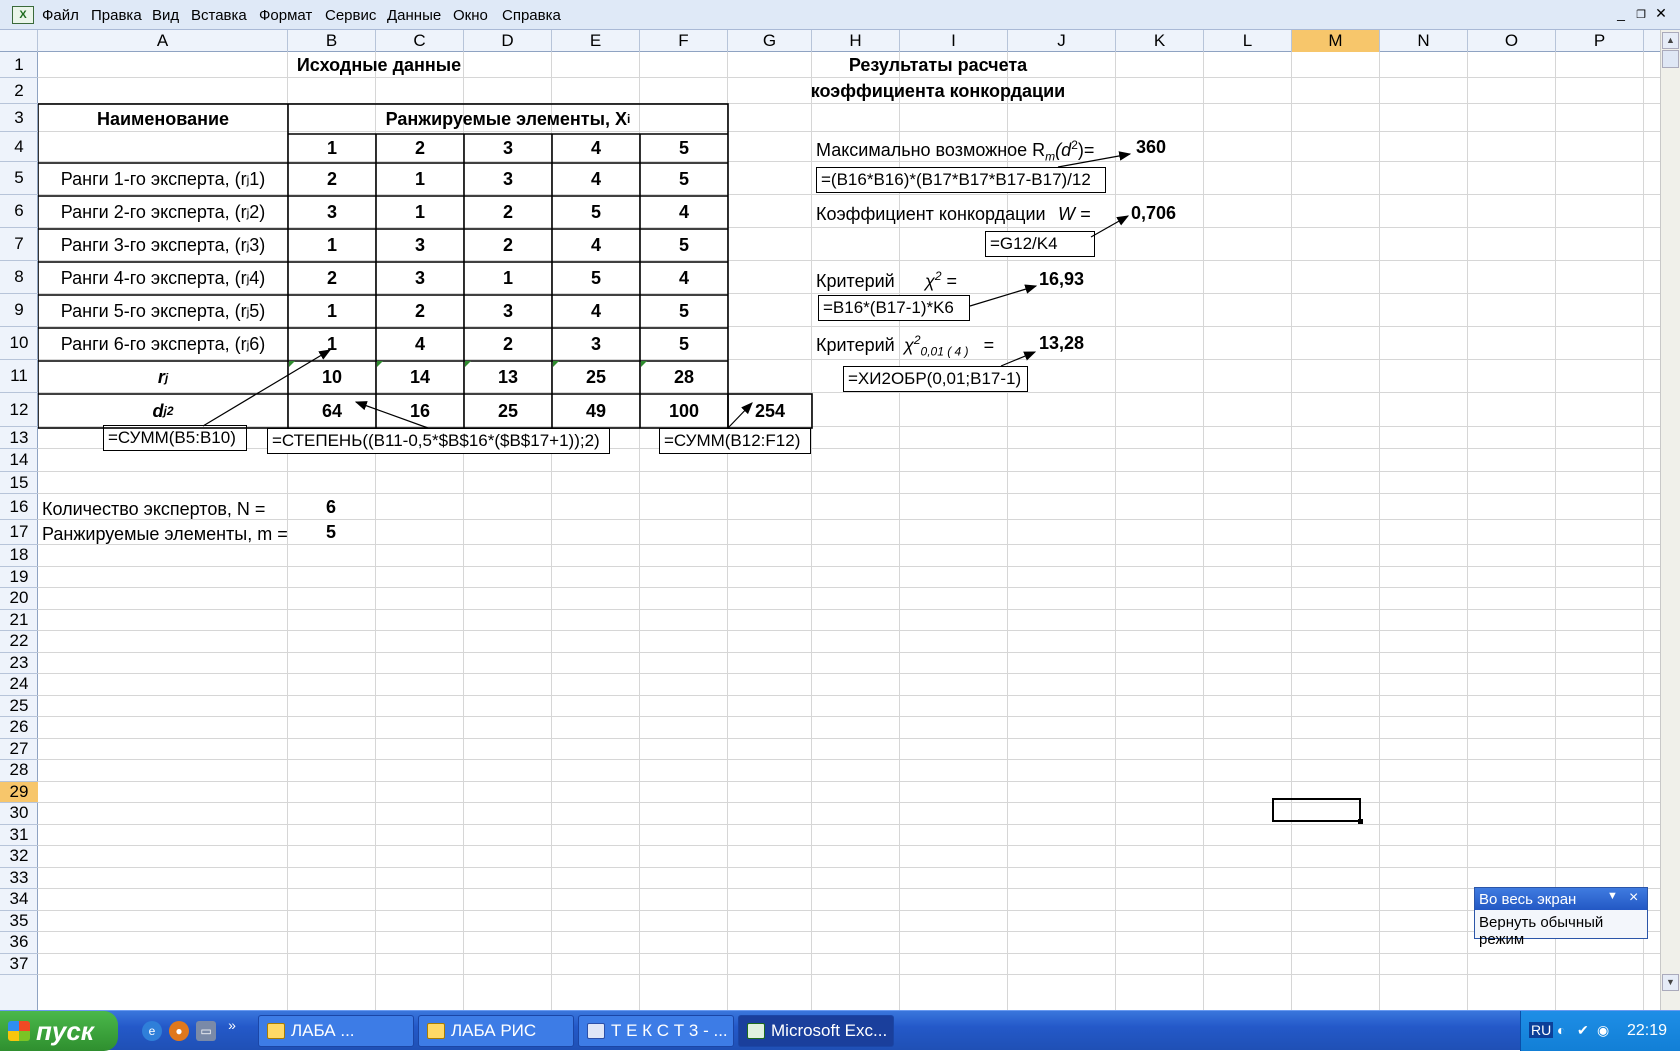 The height and width of the screenshot is (1051, 1680). What do you see at coordinates (1248, 41) in the screenshot?
I see `column-header-l: L` at bounding box center [1248, 41].